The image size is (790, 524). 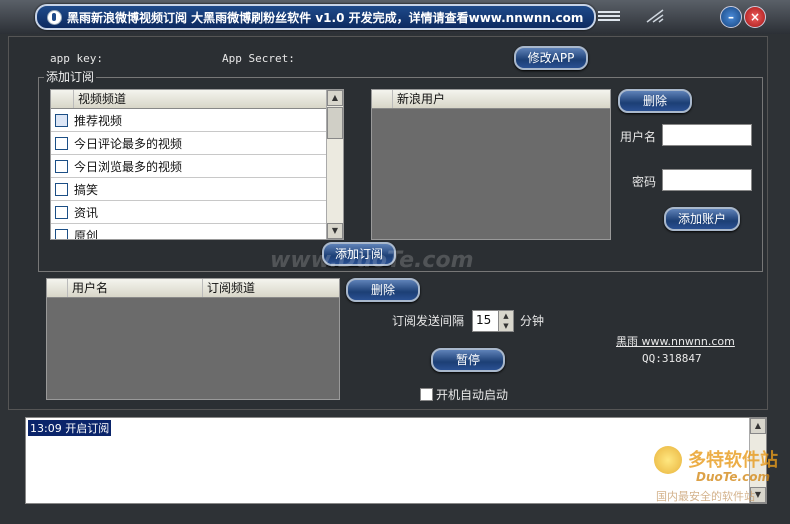 I want to click on channel-item-label: 原创, so click(x=86, y=234).